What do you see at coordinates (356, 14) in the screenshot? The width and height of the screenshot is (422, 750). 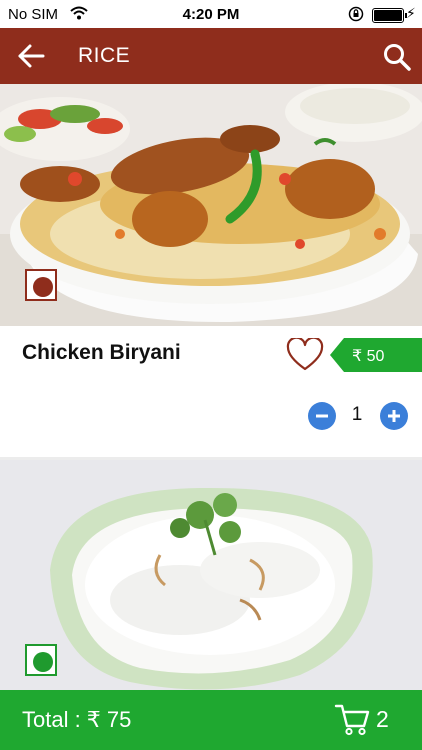 I see `rotation-lock-icon` at bounding box center [356, 14].